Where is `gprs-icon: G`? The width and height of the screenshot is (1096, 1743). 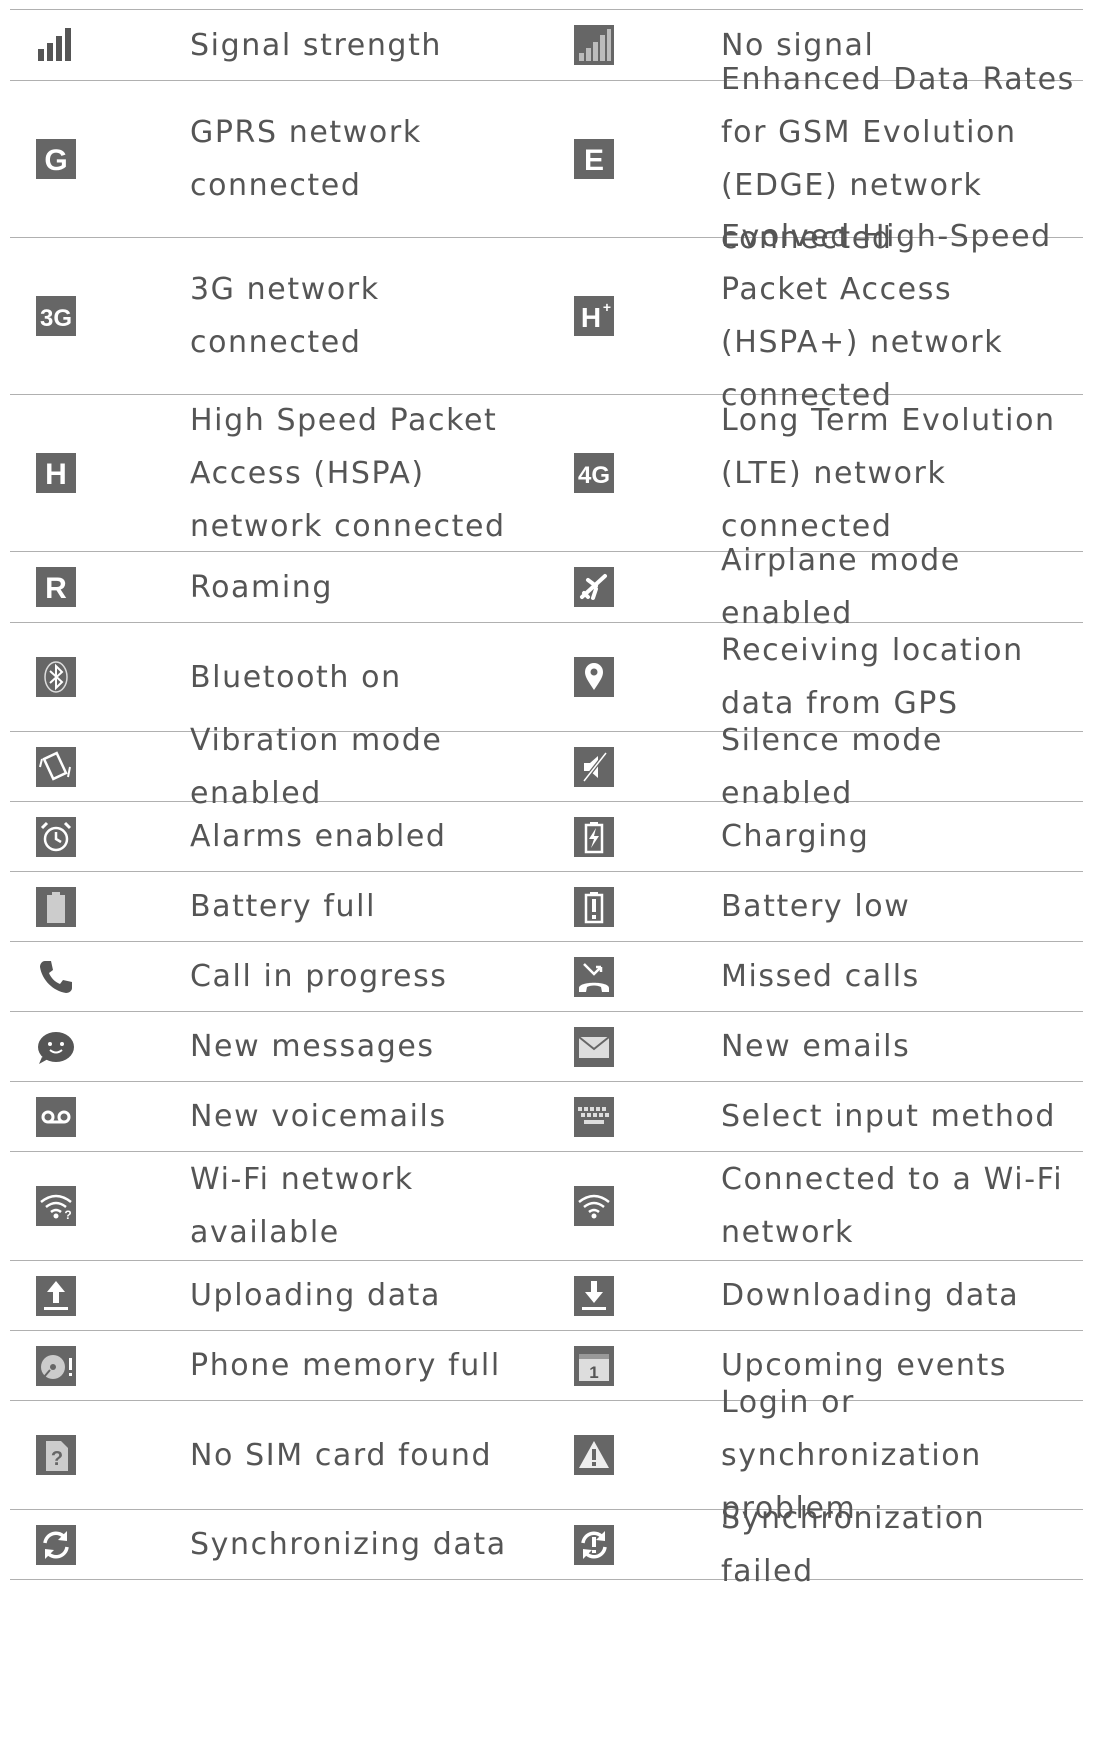
gprs-icon: G is located at coordinates (56, 159).